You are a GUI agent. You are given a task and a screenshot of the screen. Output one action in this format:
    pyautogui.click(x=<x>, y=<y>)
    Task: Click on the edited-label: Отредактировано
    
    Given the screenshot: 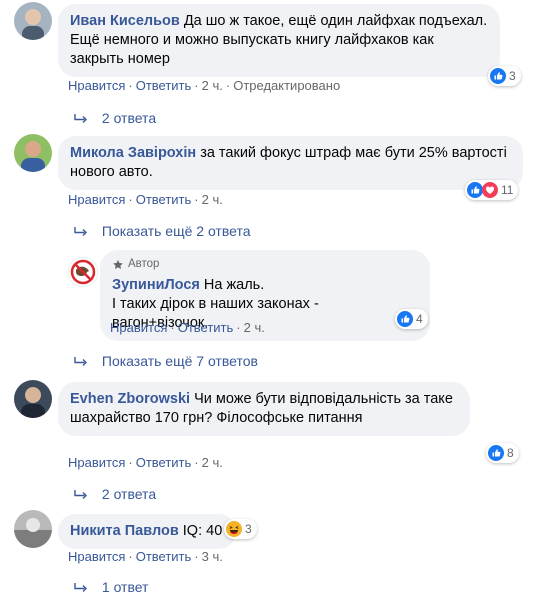 What is the action you would take?
    pyautogui.click(x=287, y=85)
    